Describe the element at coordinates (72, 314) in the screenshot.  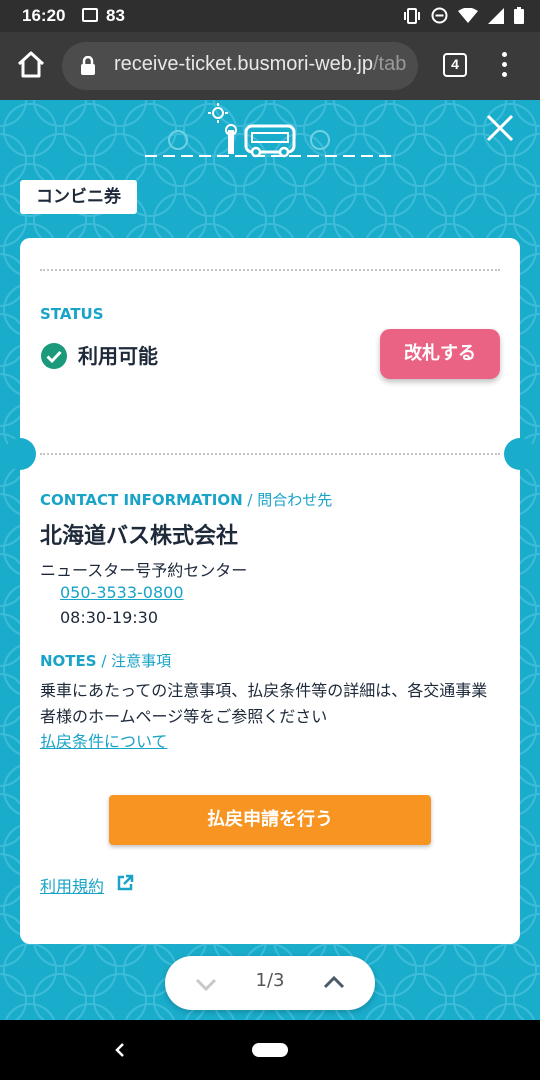
I see `status-label: STATUS` at that location.